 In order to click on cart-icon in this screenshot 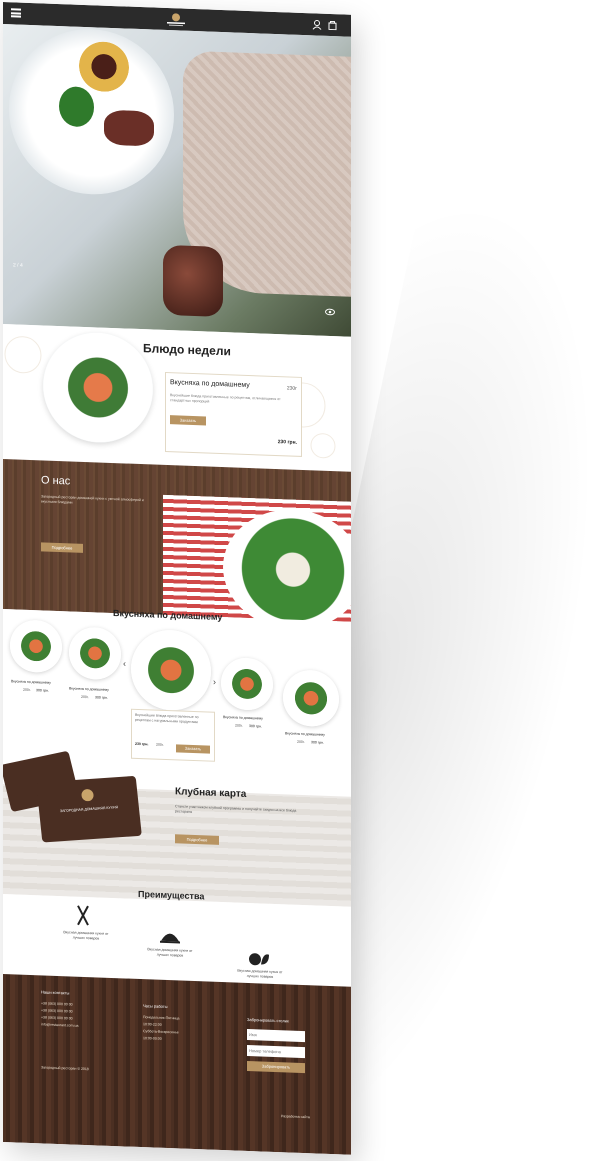, I will do `click(332, 25)`.